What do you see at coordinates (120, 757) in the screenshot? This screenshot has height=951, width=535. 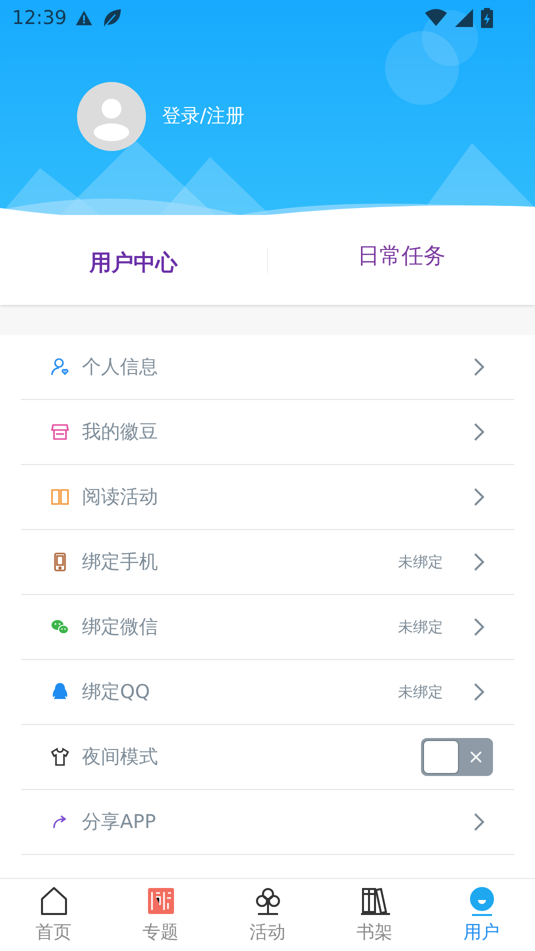 I see `menu-label: 夜间模式` at bounding box center [120, 757].